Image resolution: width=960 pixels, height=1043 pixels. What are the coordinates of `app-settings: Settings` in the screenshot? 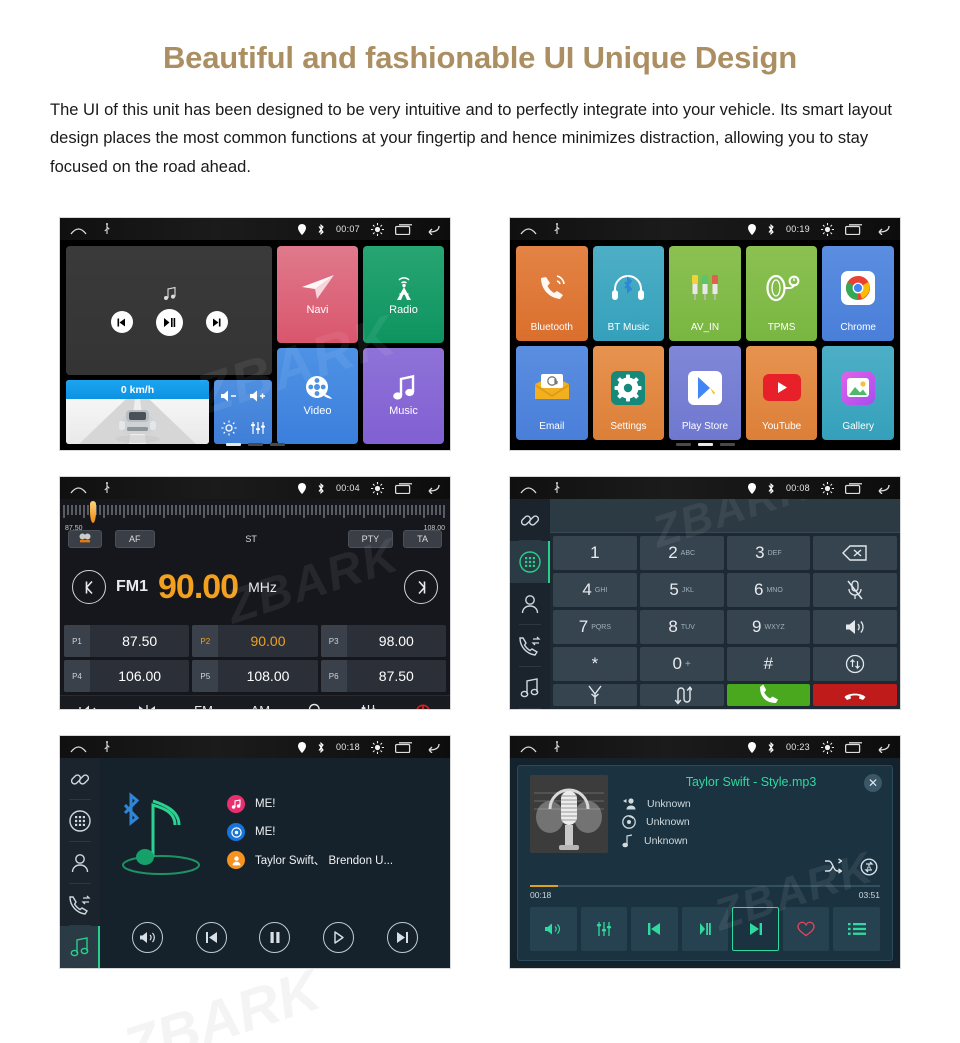 It's located at (628, 392).